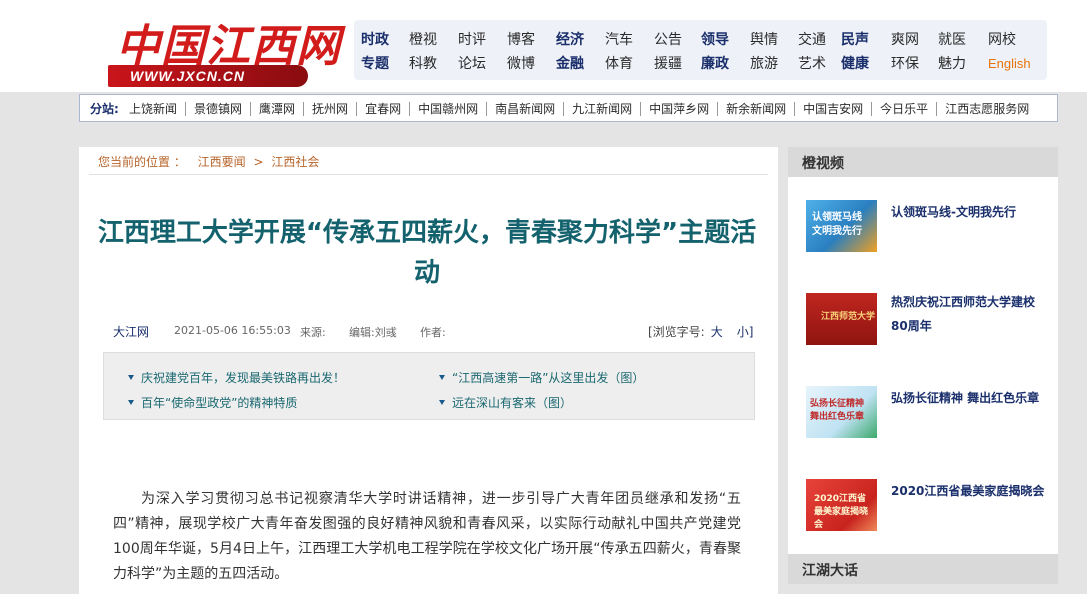  Describe the element at coordinates (375, 64) in the screenshot. I see `nav-item: 专题` at that location.